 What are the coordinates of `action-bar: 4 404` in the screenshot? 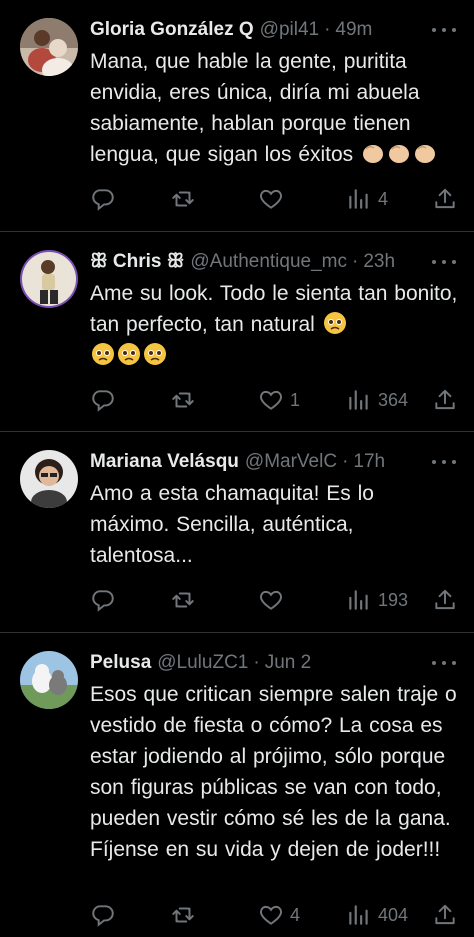 It's located at (273, 915).